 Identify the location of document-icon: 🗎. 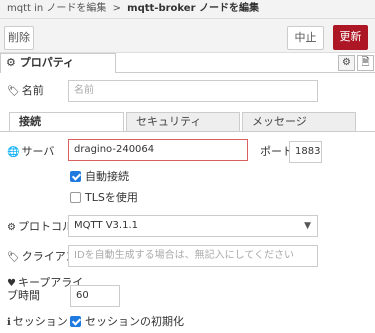
(365, 62).